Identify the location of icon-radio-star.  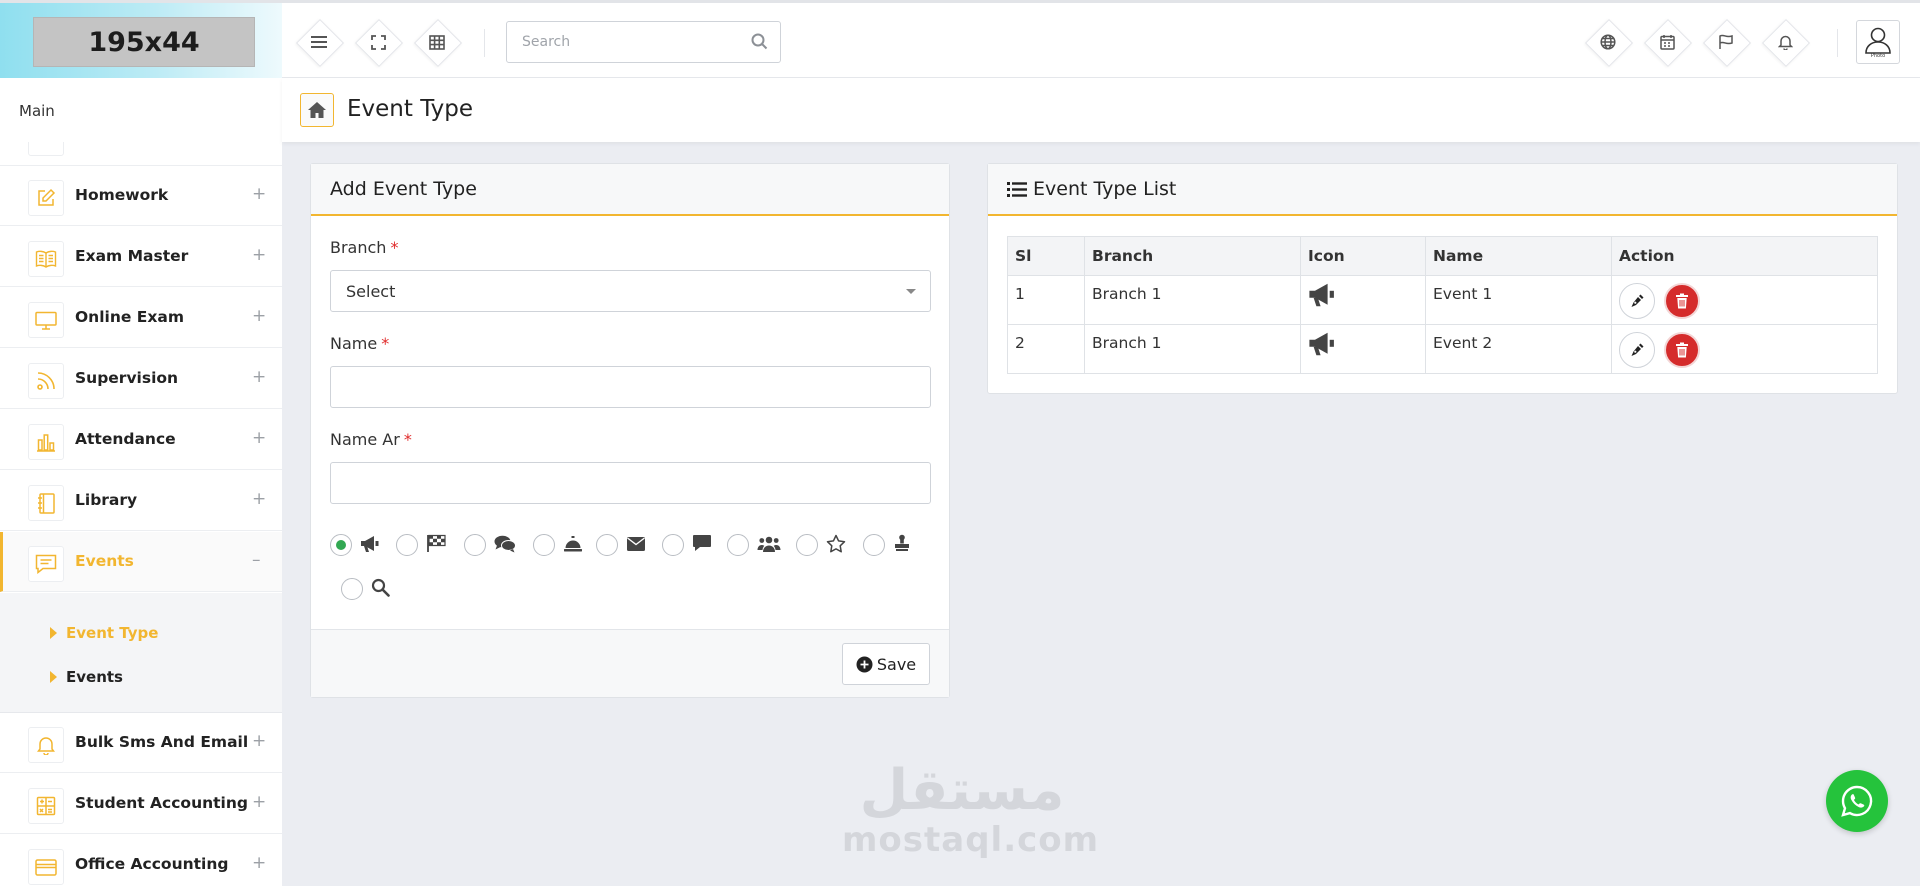
(807, 545).